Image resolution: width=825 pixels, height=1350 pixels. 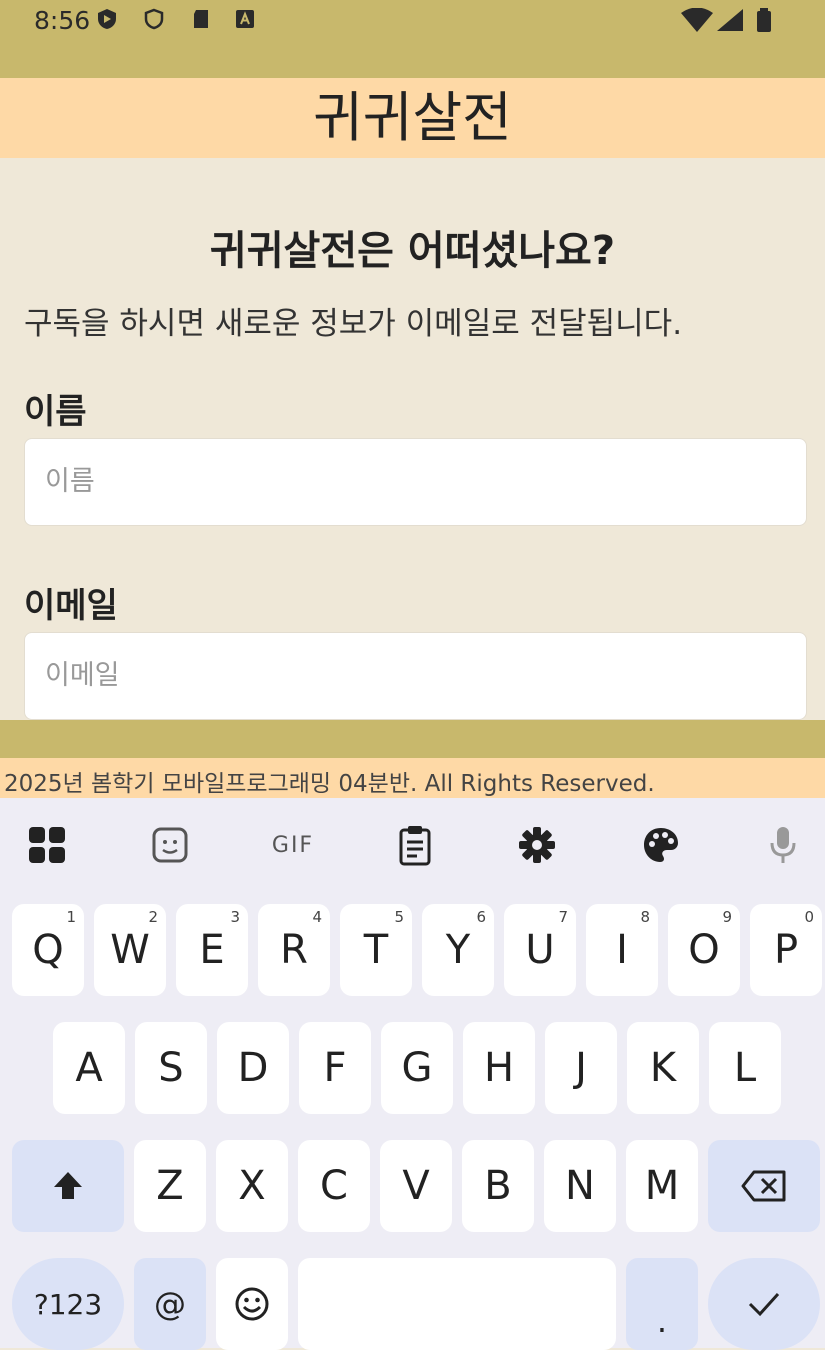 What do you see at coordinates (727, 917) in the screenshot?
I see `key-hint-9: 9` at bounding box center [727, 917].